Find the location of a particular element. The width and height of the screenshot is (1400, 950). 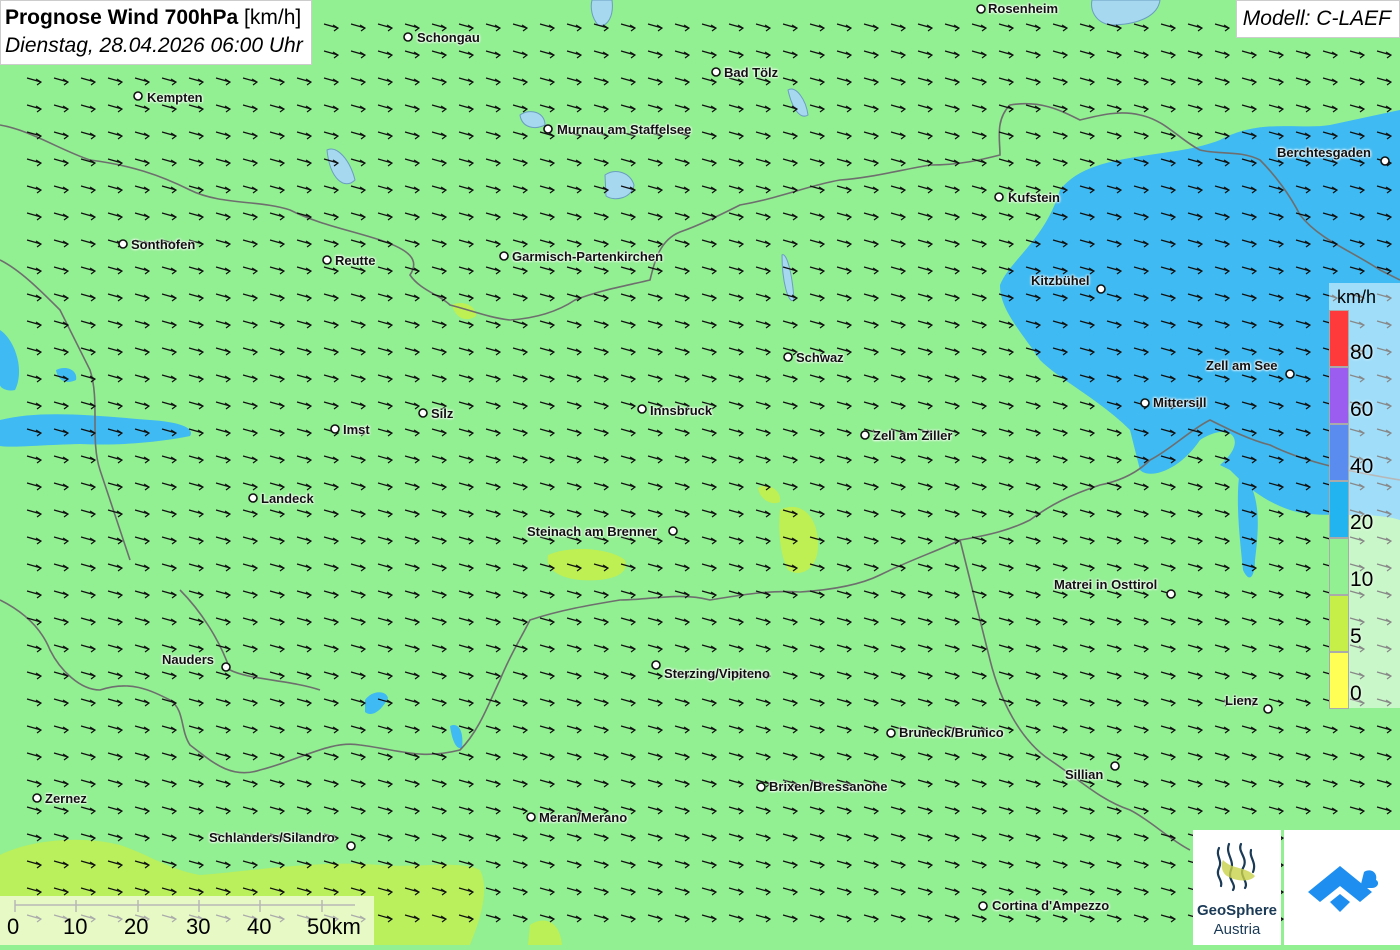

city-label: Schwaz is located at coordinates (820, 357).